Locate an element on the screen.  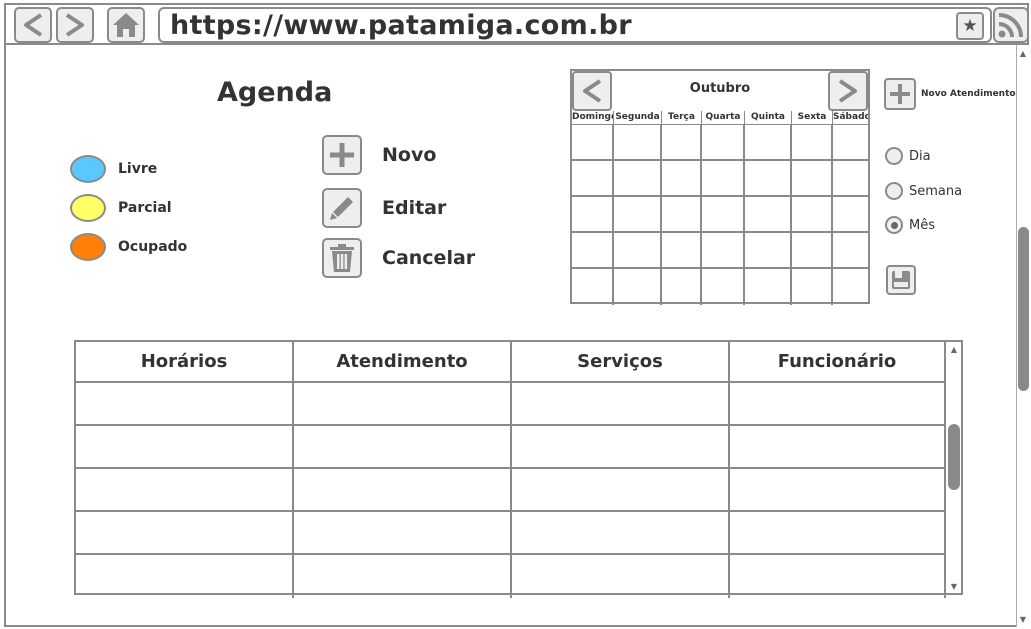
edit-button: Editar is located at coordinates (384, 208).